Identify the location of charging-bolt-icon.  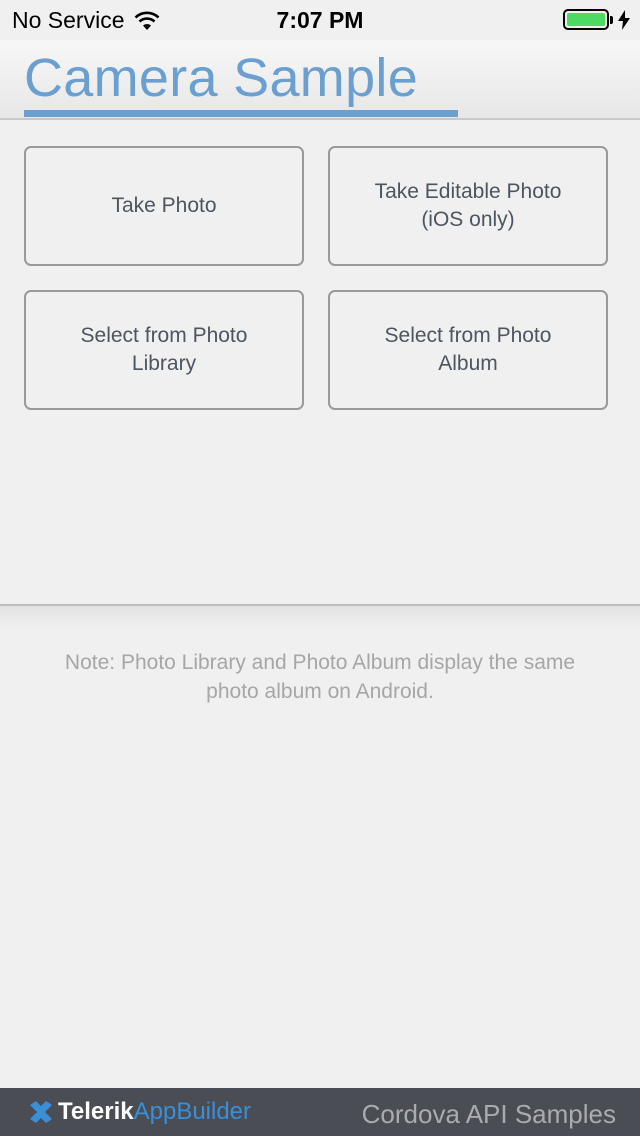
(624, 19).